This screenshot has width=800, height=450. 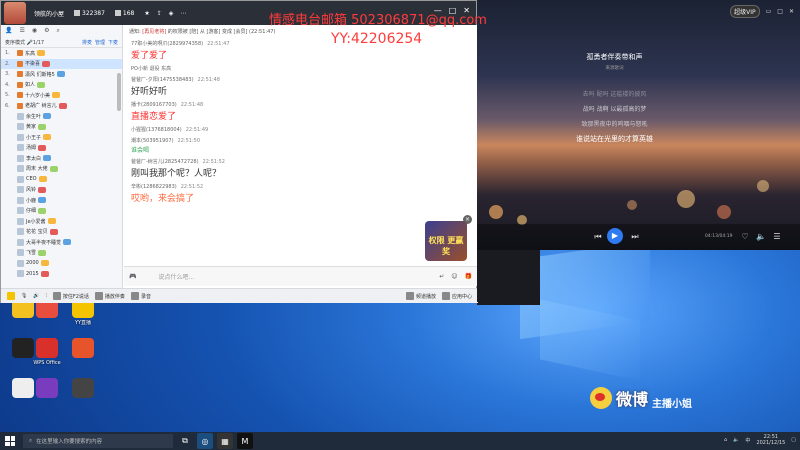 I want to click on user-list-item: 2015, so click(x=61, y=274).